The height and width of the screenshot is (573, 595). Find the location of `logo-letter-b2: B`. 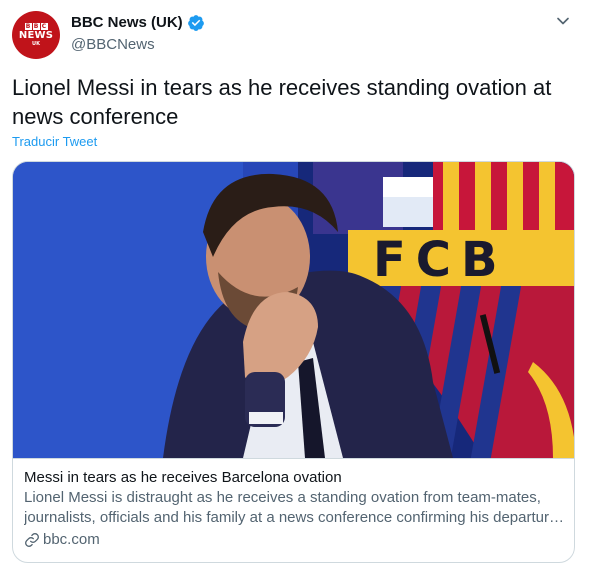

logo-letter-b2: B is located at coordinates (36, 26).